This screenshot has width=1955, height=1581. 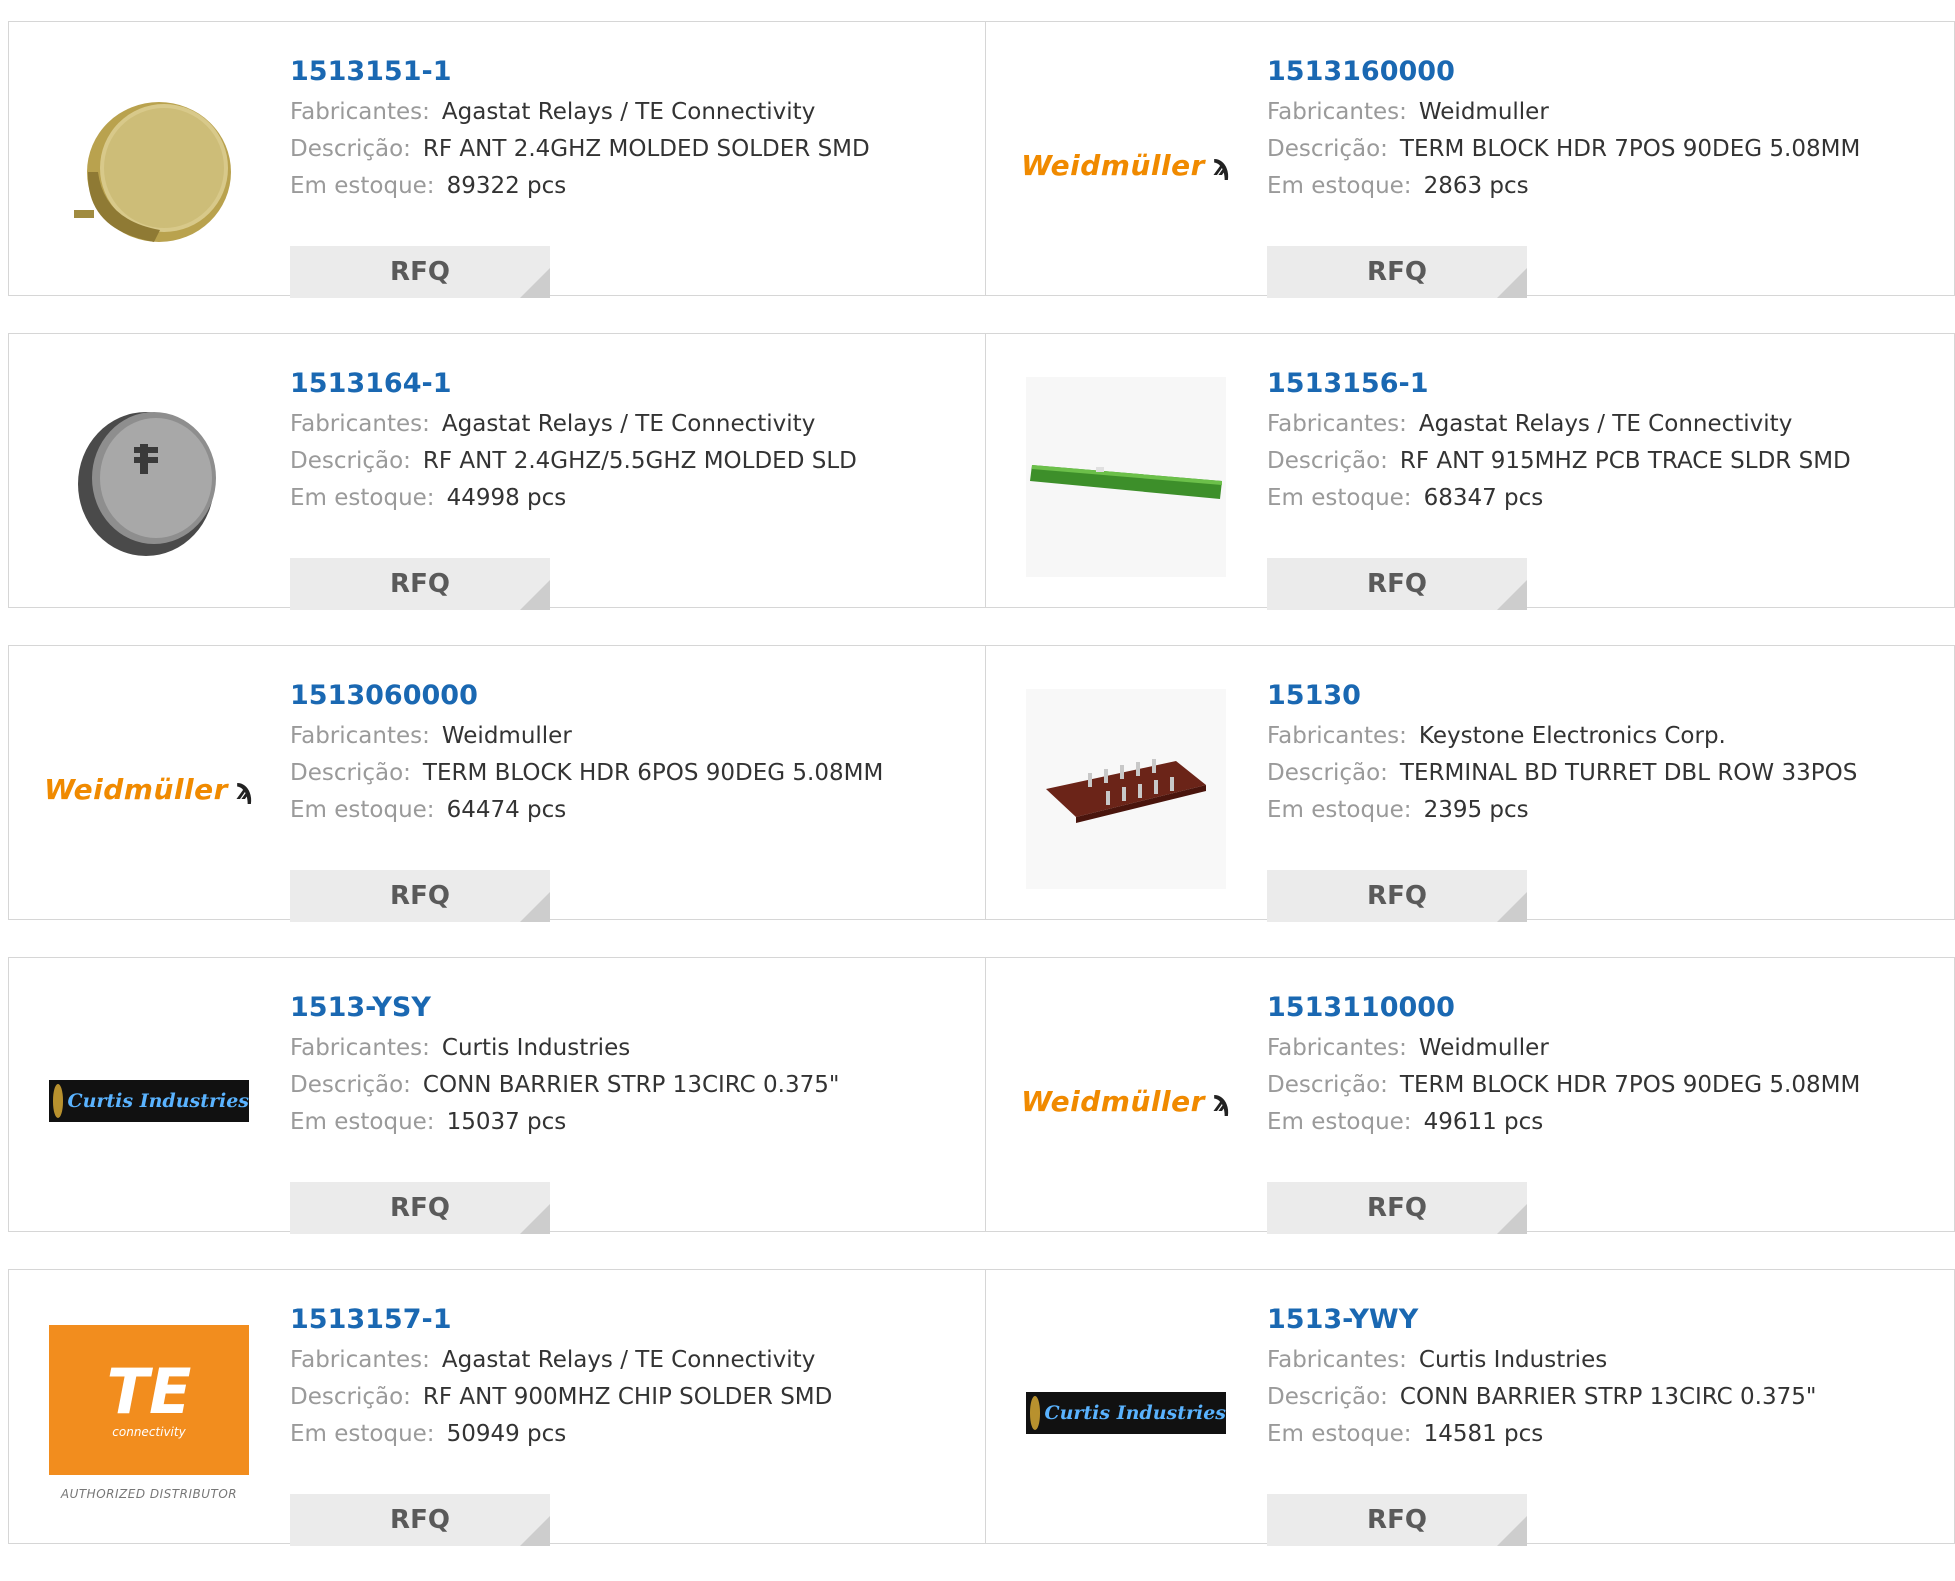 I want to click on part-number-link: 1513-YSY, so click(x=564, y=1008).